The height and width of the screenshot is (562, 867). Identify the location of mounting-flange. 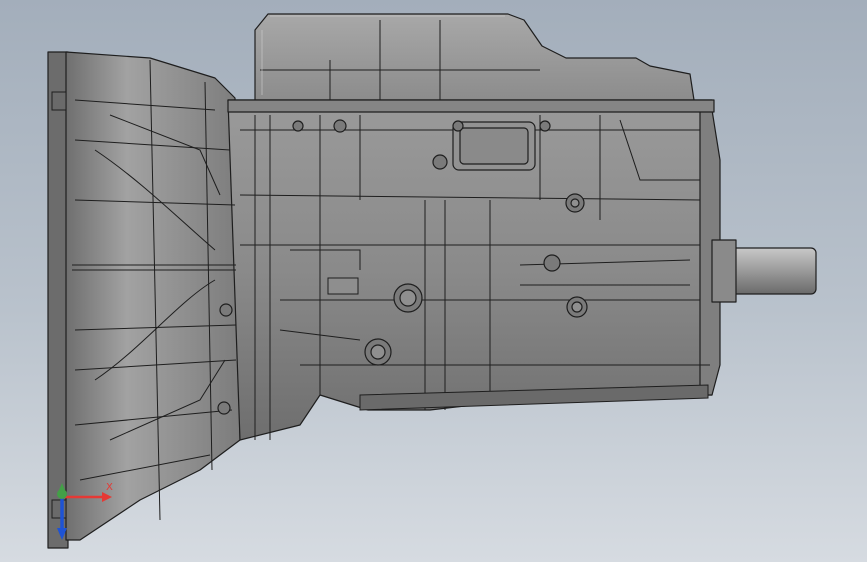
(58, 300).